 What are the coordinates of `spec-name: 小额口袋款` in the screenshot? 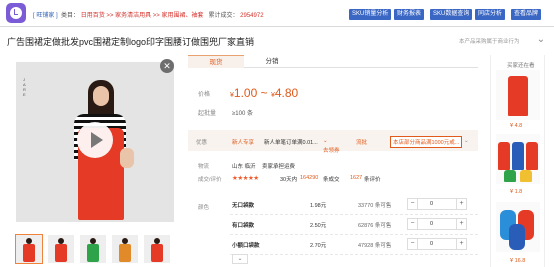 It's located at (246, 246).